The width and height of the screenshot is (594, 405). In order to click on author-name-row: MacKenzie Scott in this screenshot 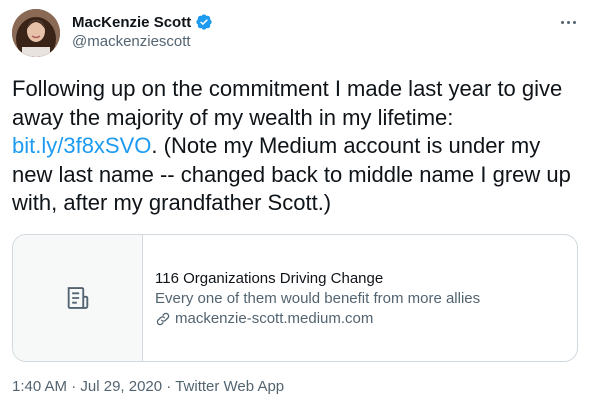, I will do `click(142, 22)`.